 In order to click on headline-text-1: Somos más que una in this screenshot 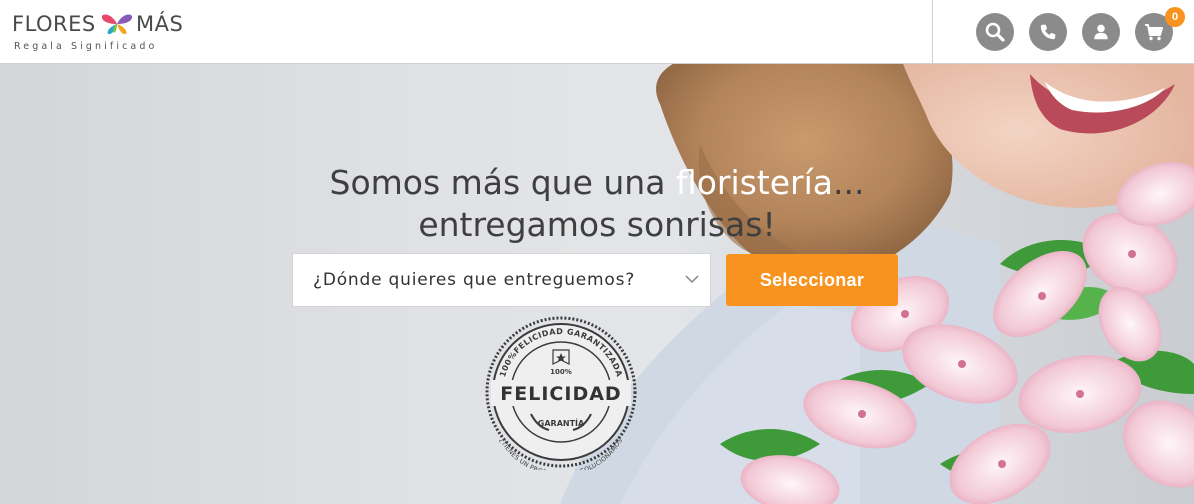, I will do `click(502, 183)`.